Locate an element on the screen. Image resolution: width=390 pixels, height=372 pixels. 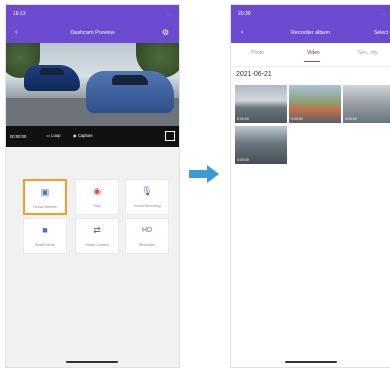
gear-icon: ⚙ is located at coordinates (165, 32).